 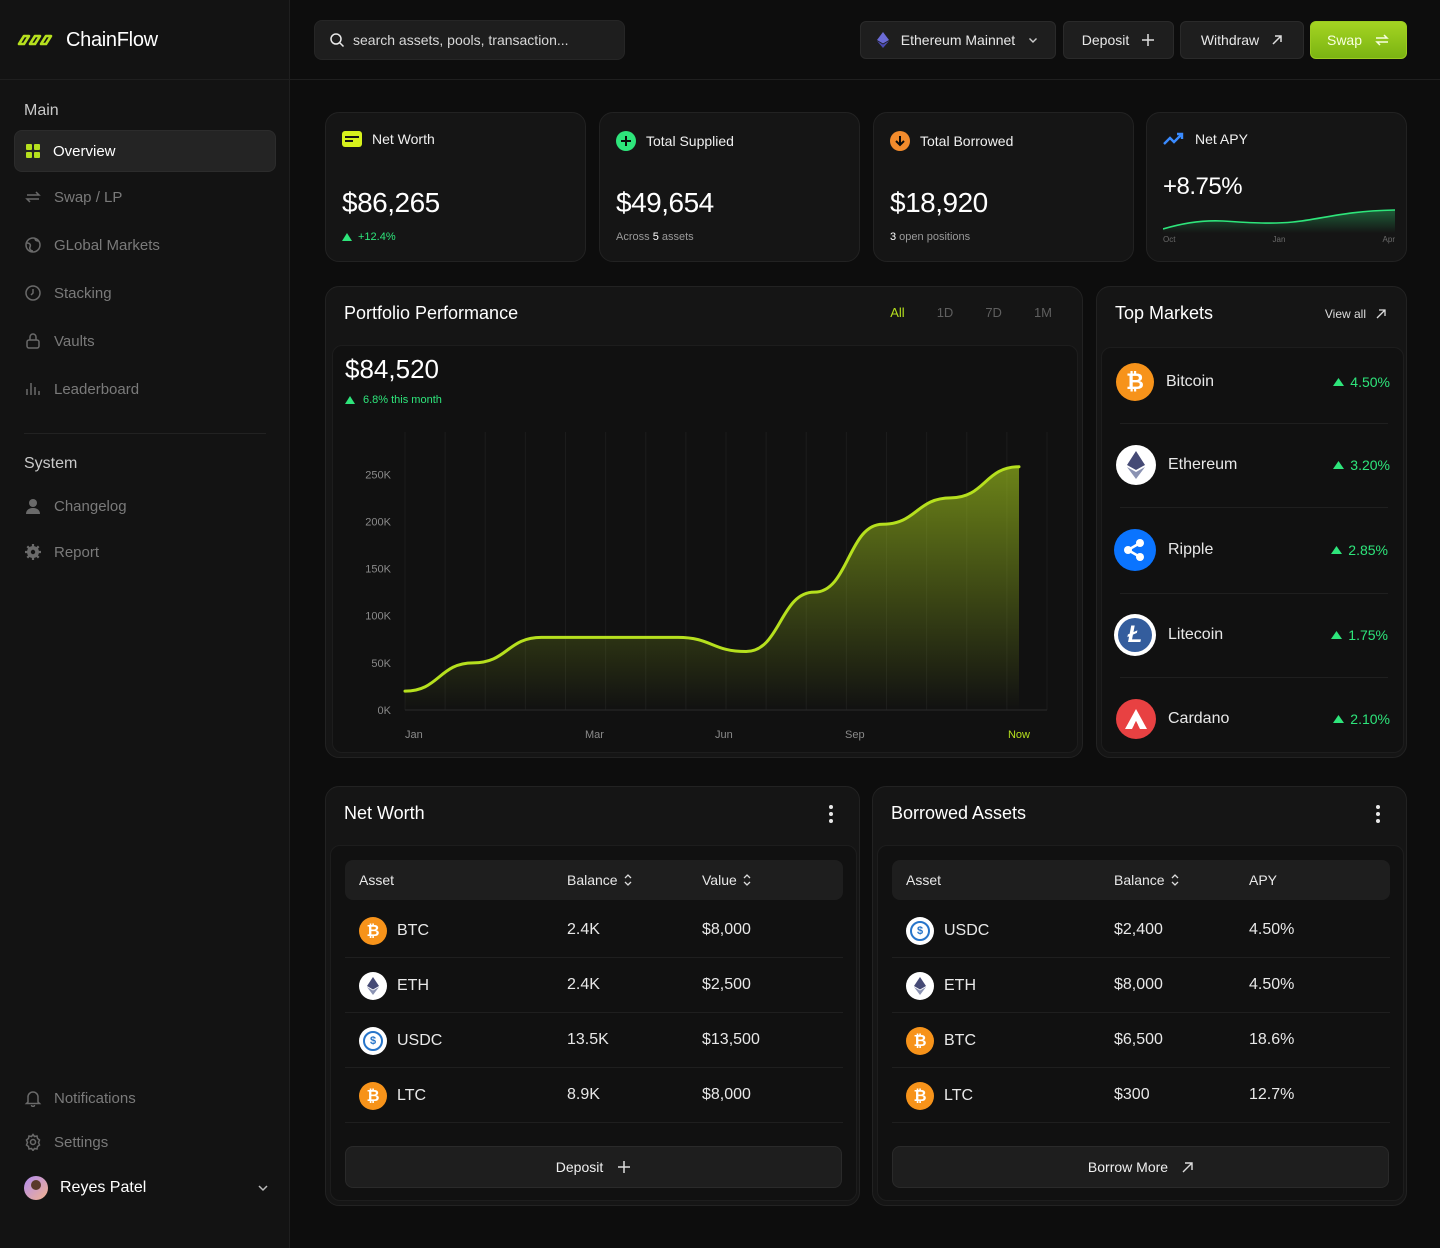 I want to click on market-change-text: 2.10%, so click(x=1370, y=719).